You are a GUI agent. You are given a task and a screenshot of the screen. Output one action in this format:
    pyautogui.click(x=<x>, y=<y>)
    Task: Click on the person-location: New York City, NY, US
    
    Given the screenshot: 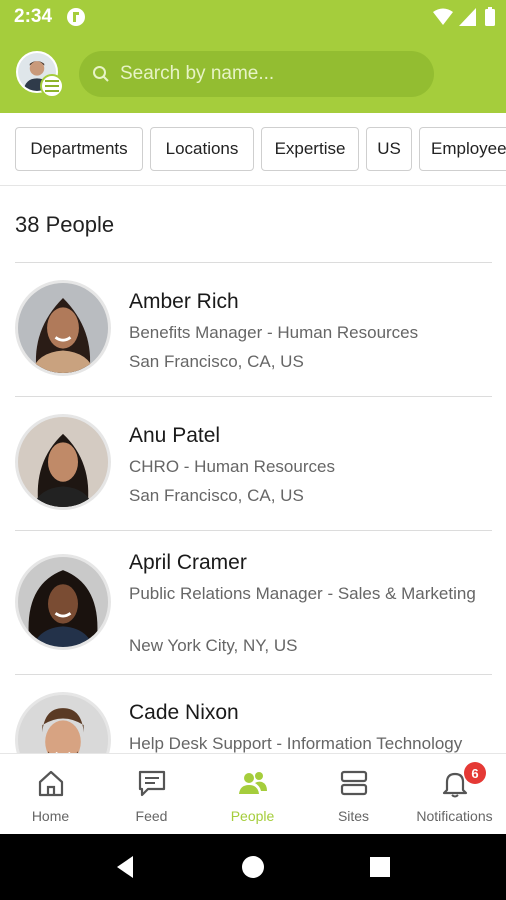 What is the action you would take?
    pyautogui.click(x=213, y=645)
    